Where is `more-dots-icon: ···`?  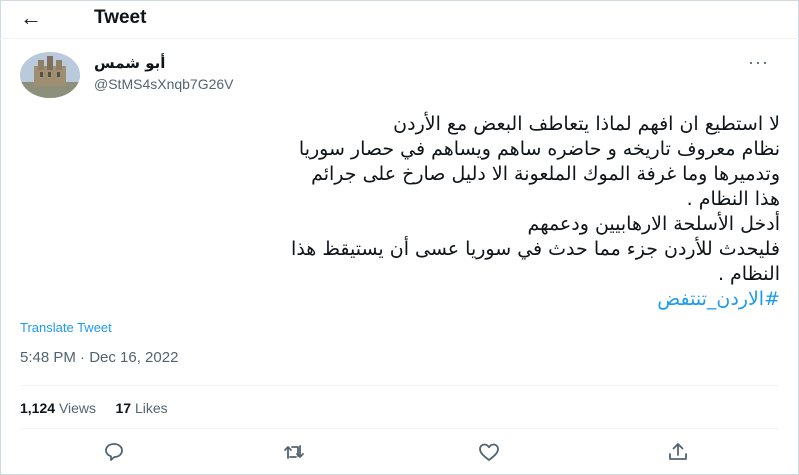 more-dots-icon: ··· is located at coordinates (758, 62).